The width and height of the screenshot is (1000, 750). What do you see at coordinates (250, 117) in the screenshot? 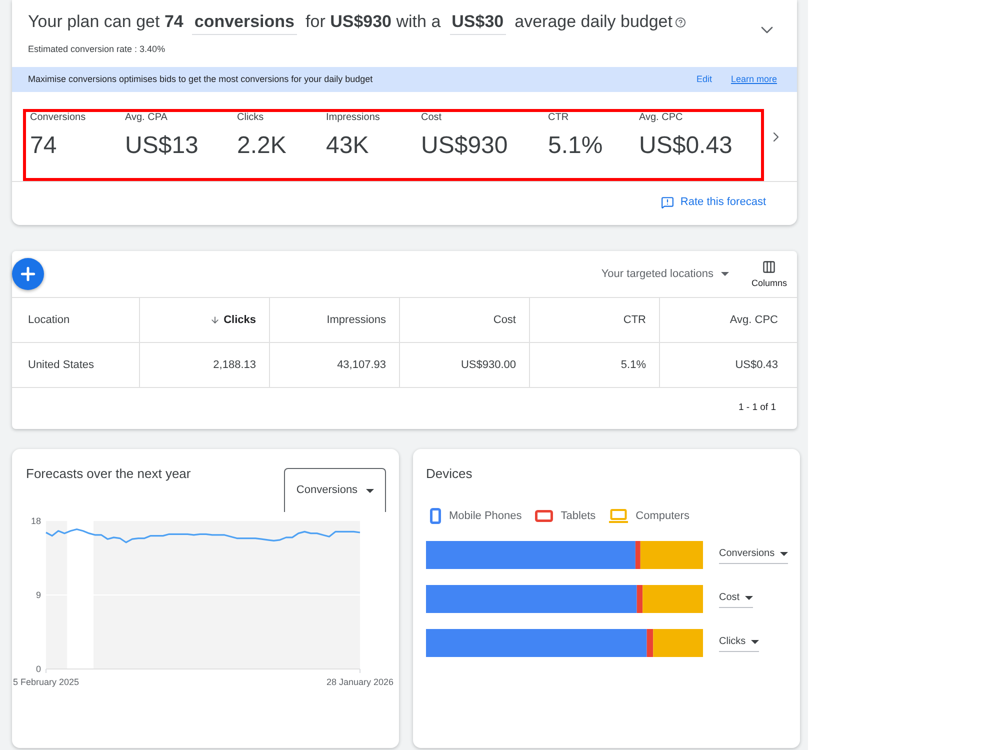
I see `metric-label: Clicks` at bounding box center [250, 117].